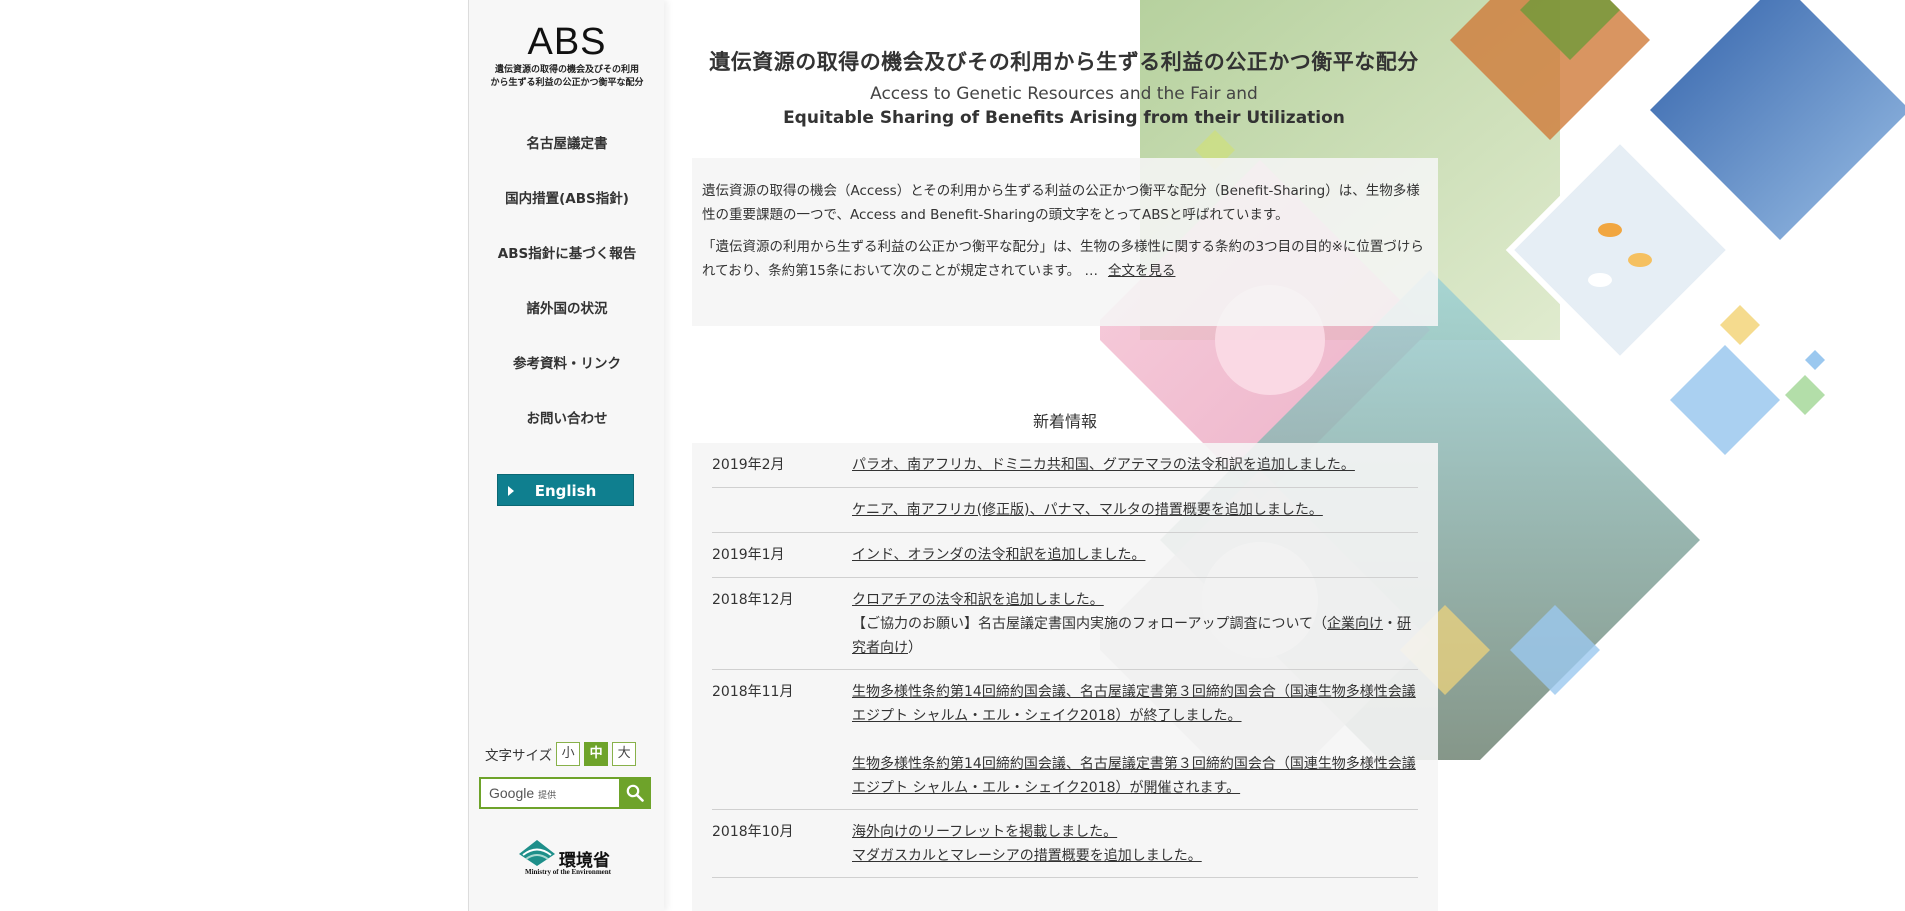 The width and height of the screenshot is (1905, 911). I want to click on page-title: 遺伝資源の取得の機会及びその利用から生ずる利益の公正かつ衡平な配分, so click(1064, 62).